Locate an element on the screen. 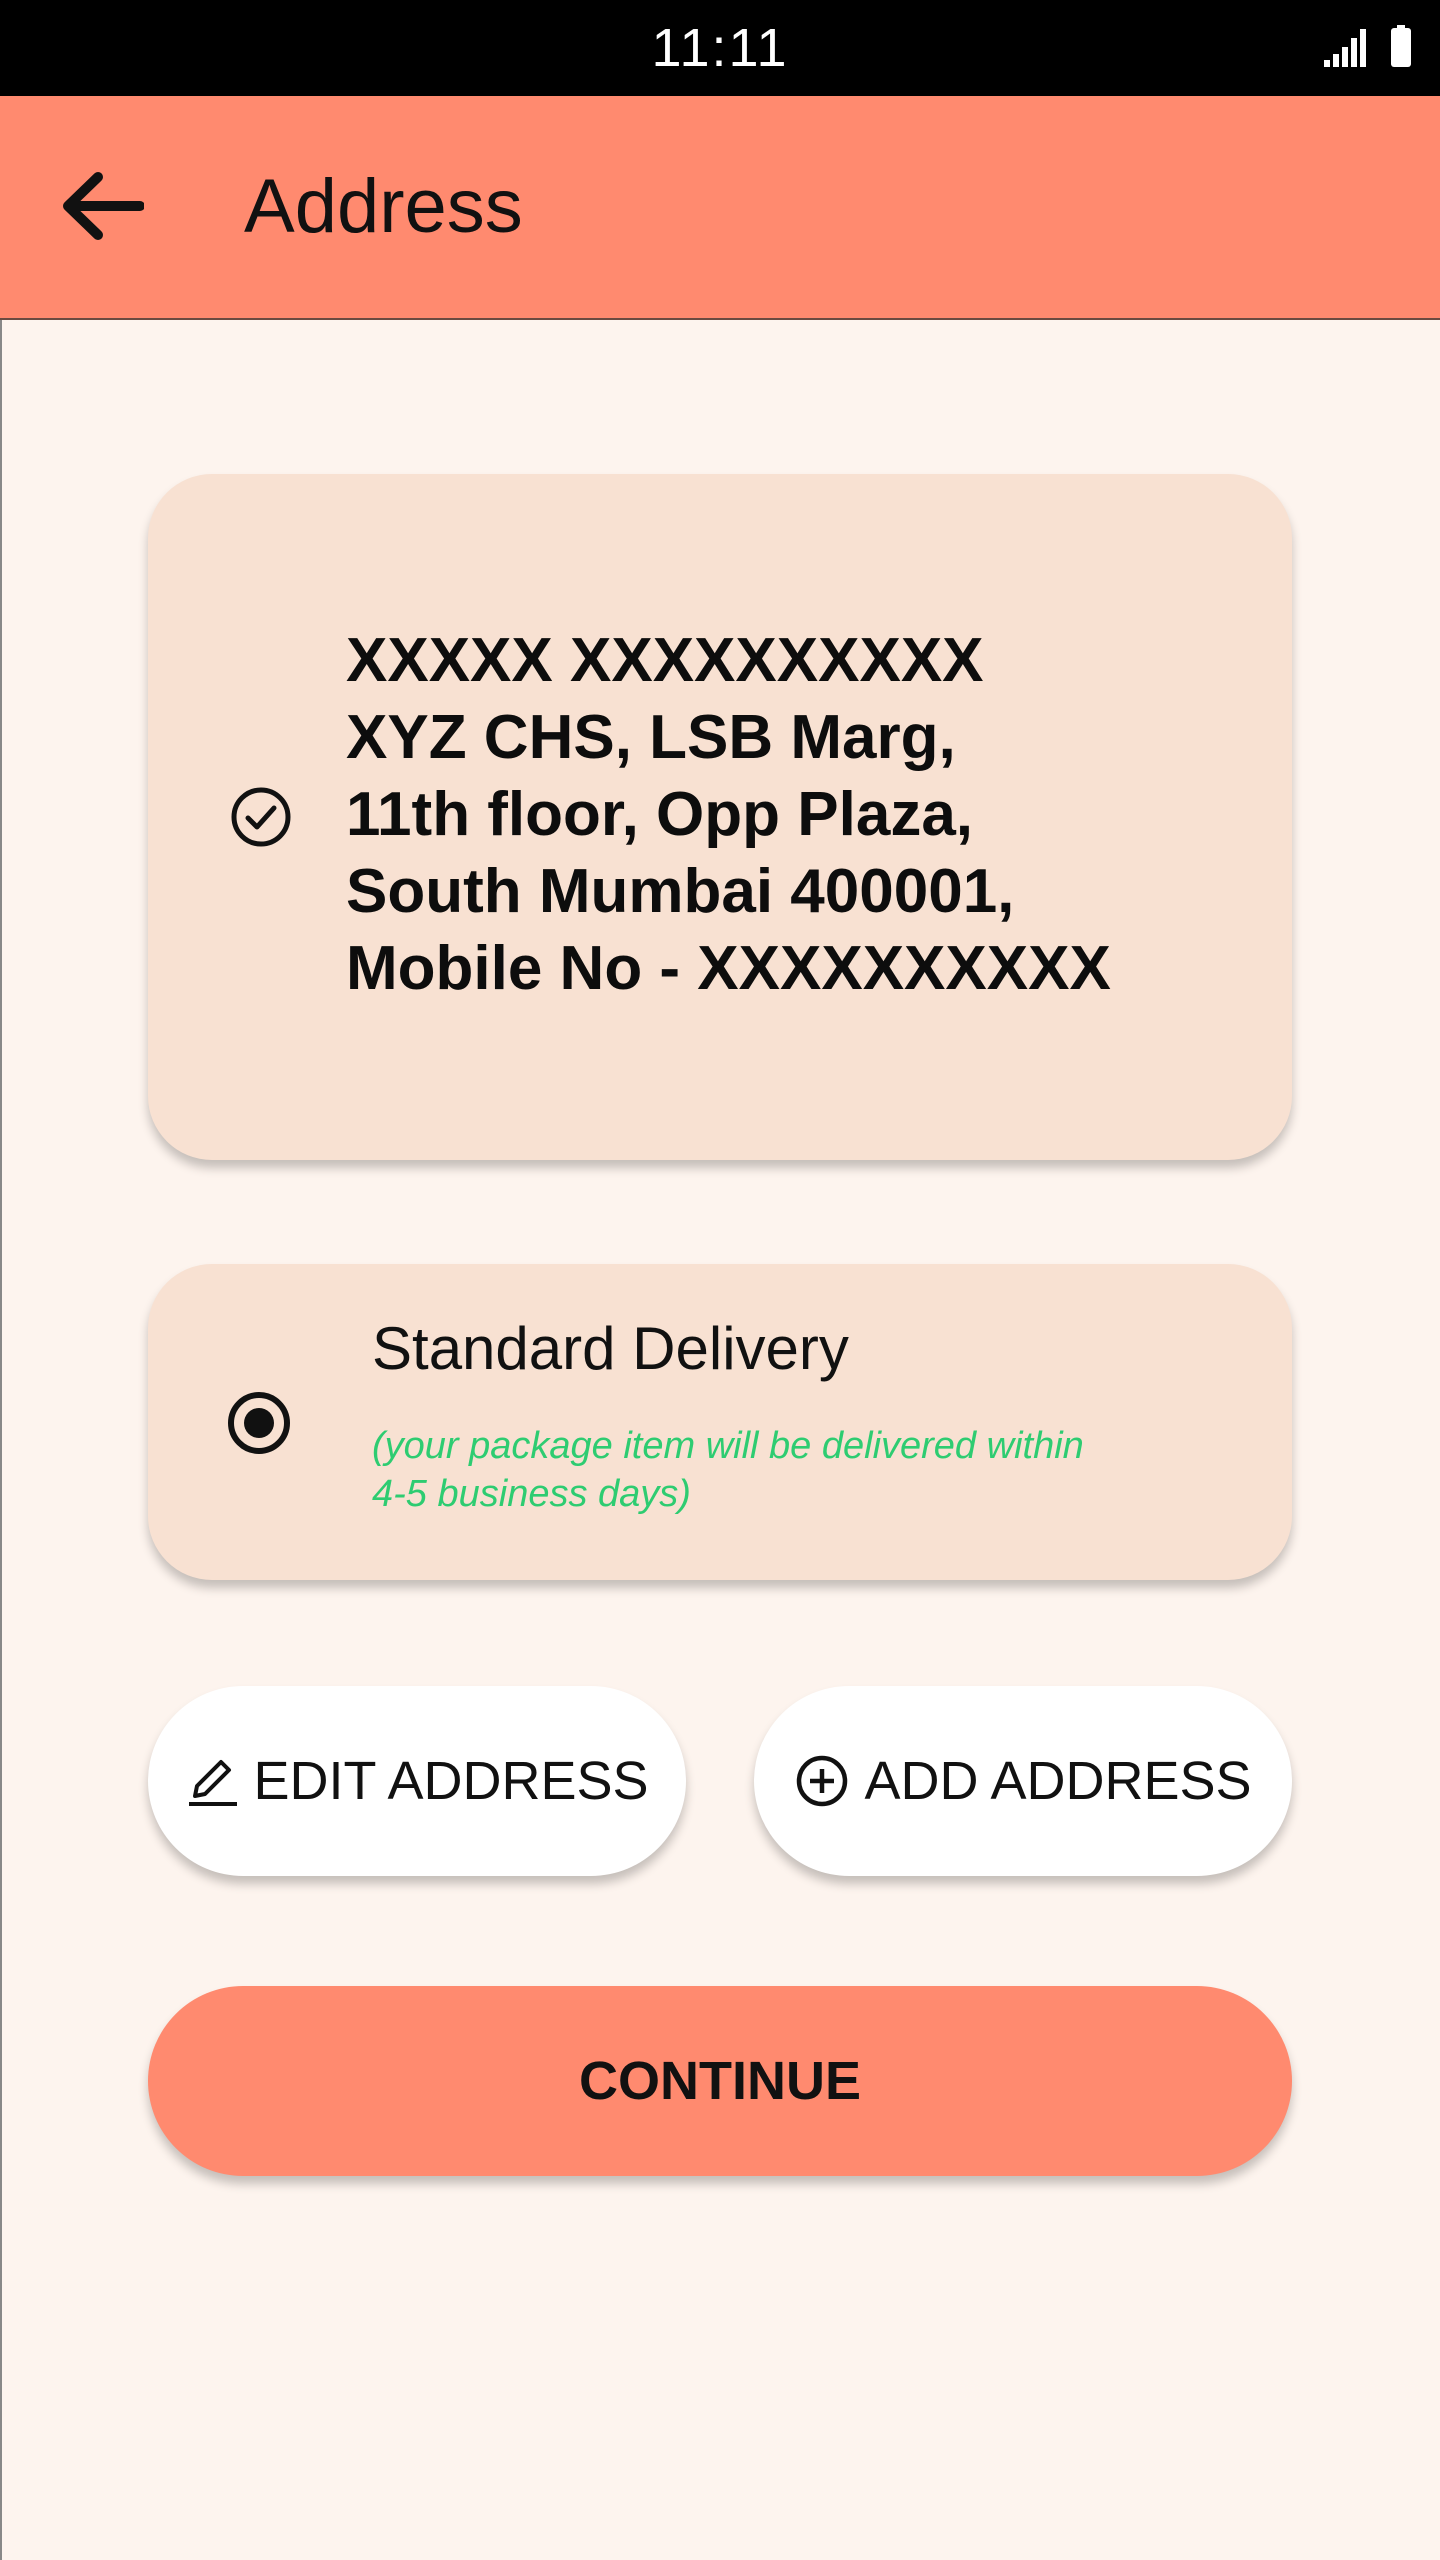  app-bar: Address is located at coordinates (720, 208).